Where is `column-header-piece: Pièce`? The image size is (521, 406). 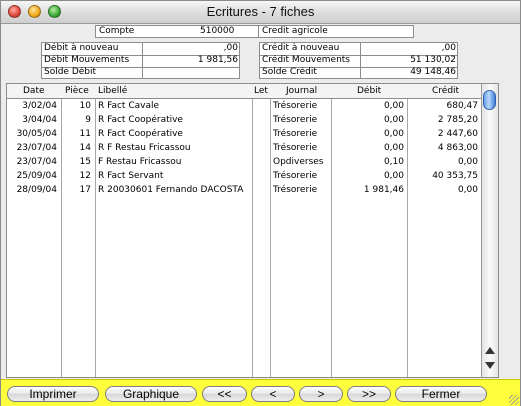 column-header-piece: Pièce is located at coordinates (77, 91).